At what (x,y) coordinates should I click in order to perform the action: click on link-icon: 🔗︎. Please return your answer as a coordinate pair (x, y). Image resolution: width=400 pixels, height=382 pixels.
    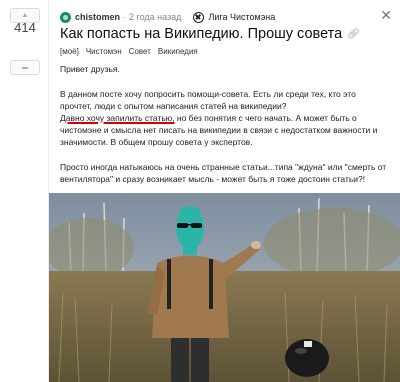
    Looking at the image, I should click on (353, 34).